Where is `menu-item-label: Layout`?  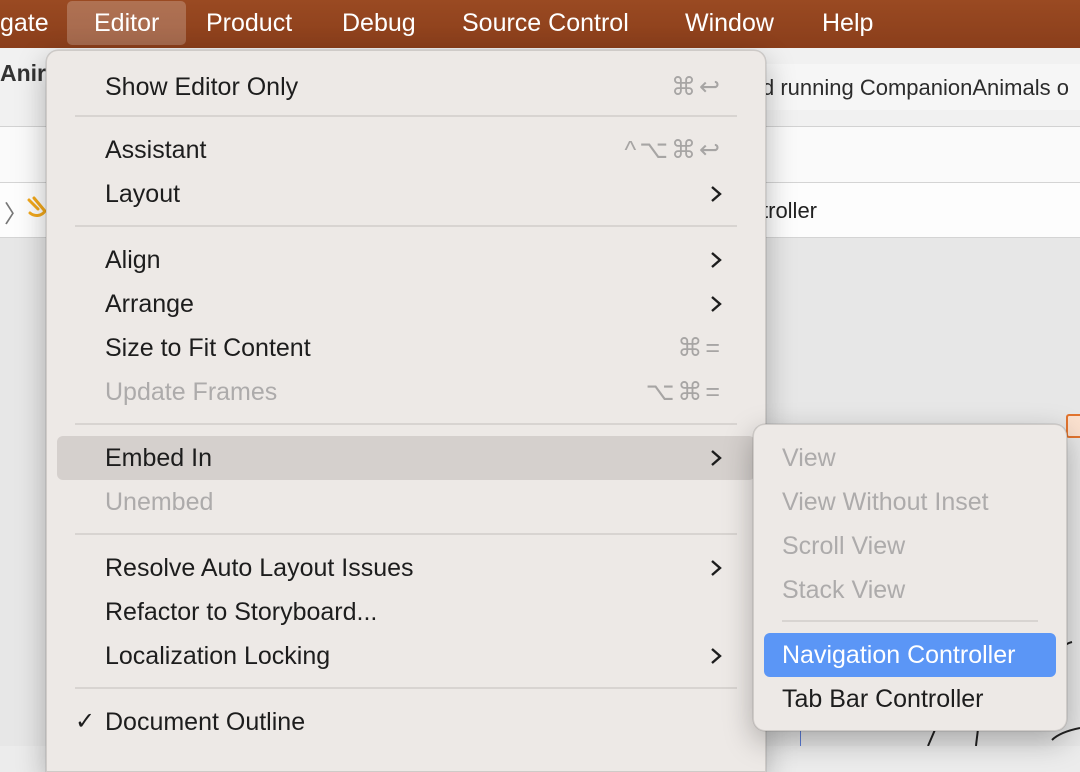
menu-item-label: Layout is located at coordinates (143, 194).